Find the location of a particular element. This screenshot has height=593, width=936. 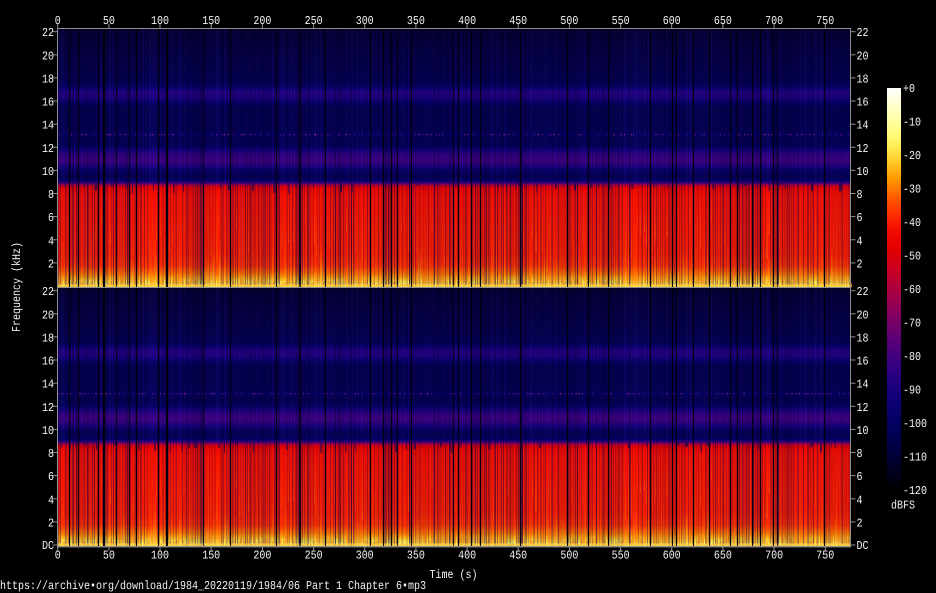

svg-text: -70 is located at coordinates (912, 324).